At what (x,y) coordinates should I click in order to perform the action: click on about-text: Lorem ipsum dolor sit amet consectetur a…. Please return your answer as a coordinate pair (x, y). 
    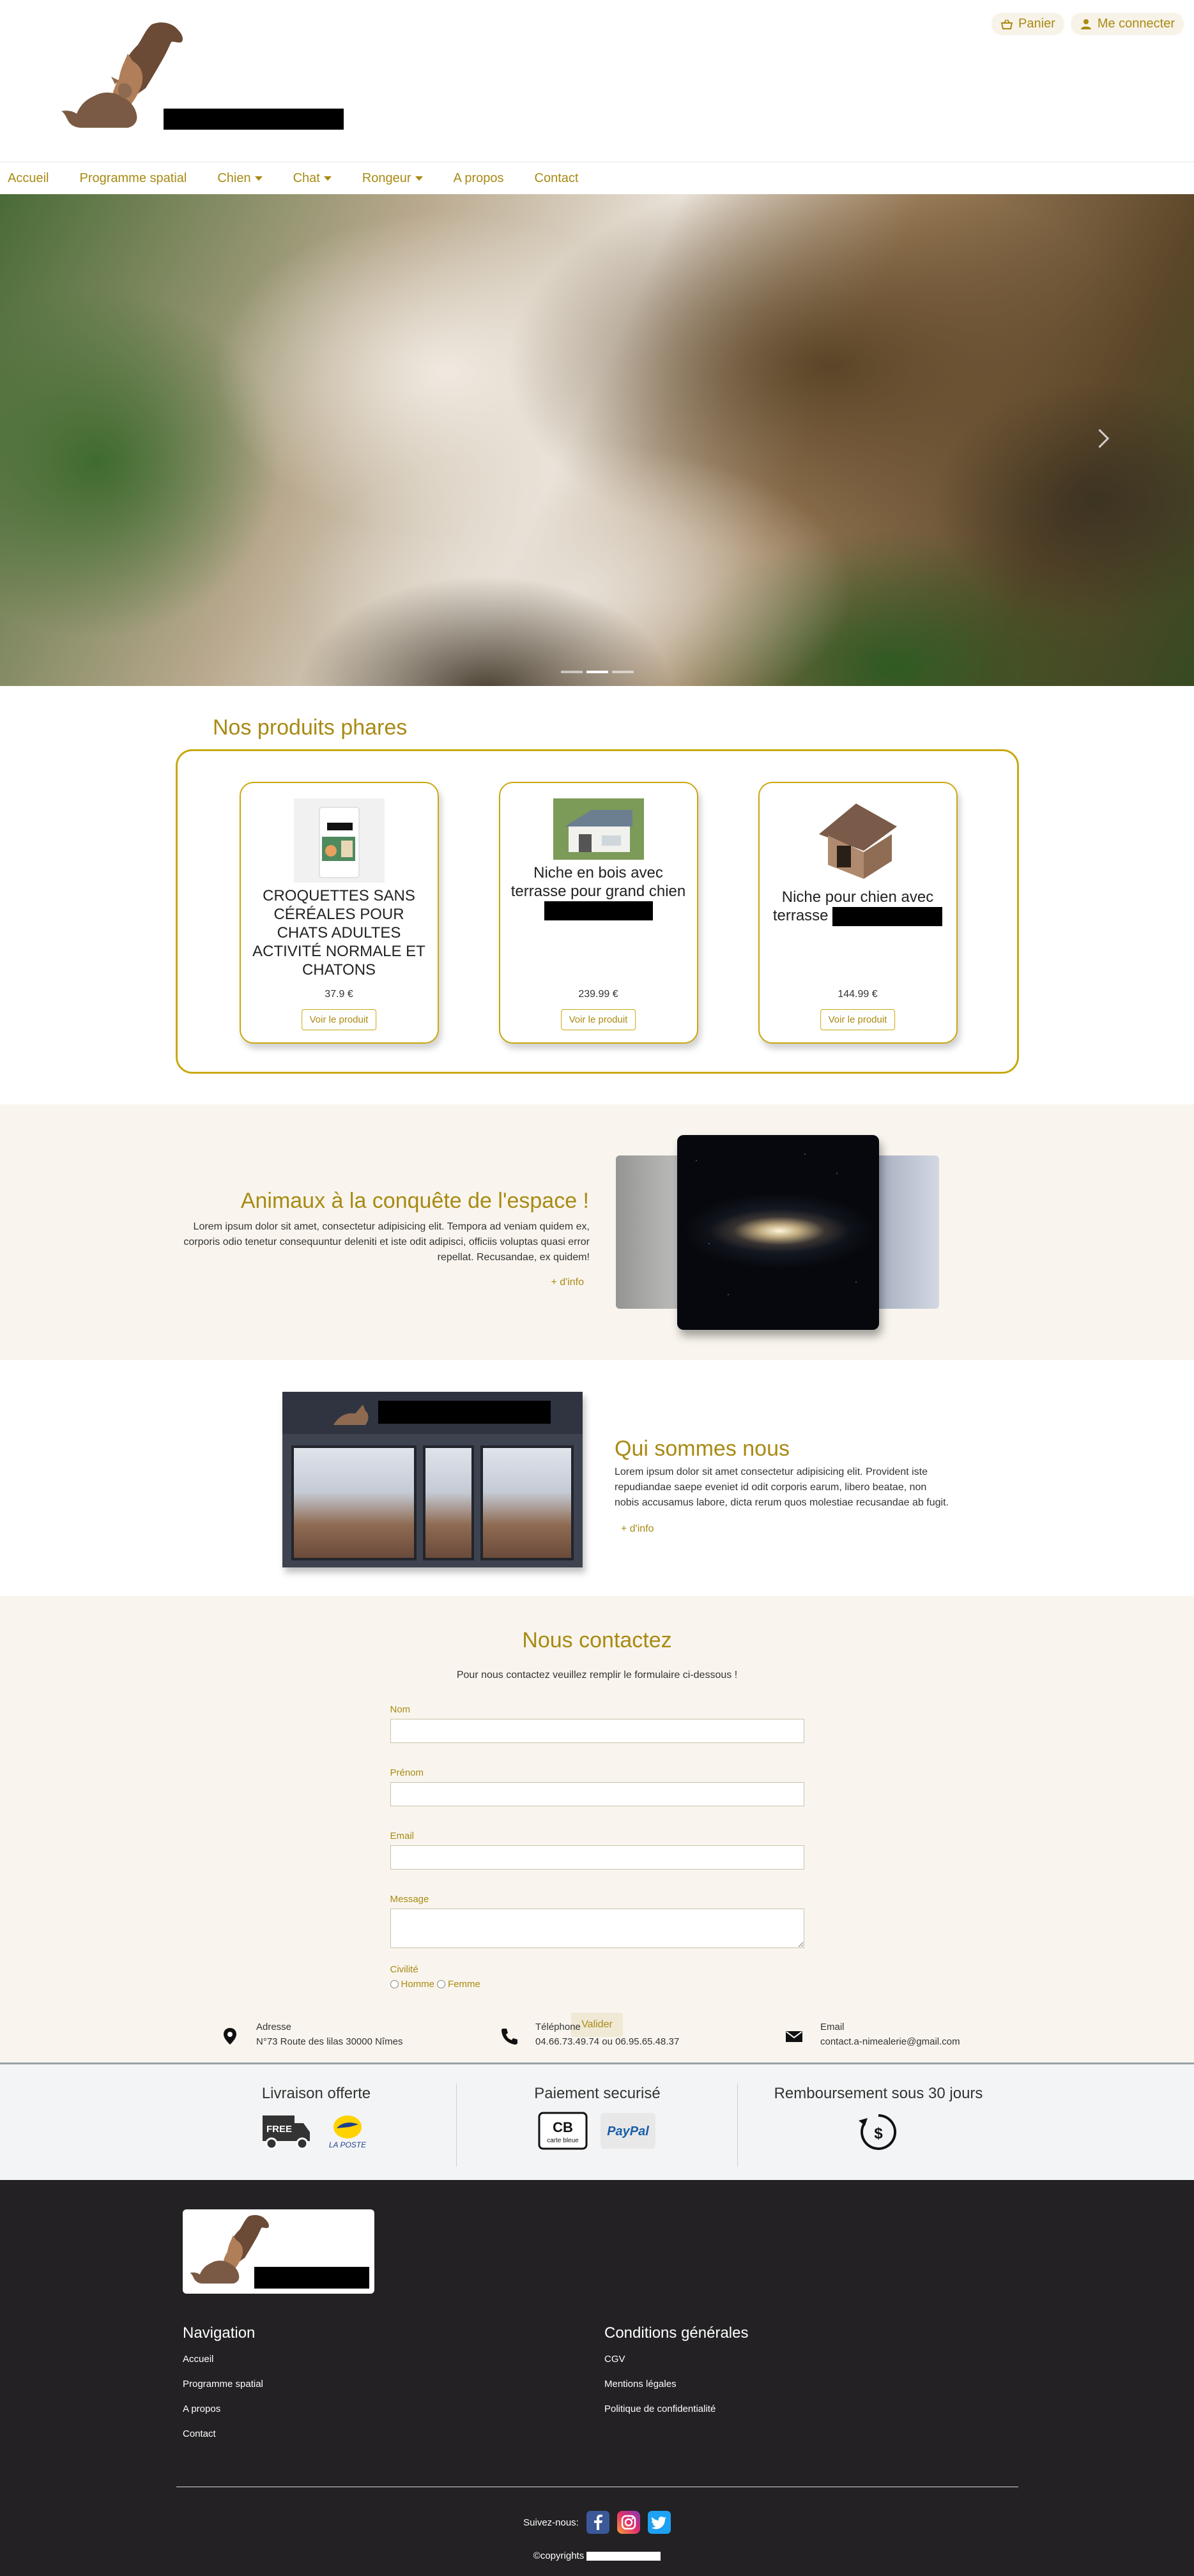
    Looking at the image, I should click on (782, 1487).